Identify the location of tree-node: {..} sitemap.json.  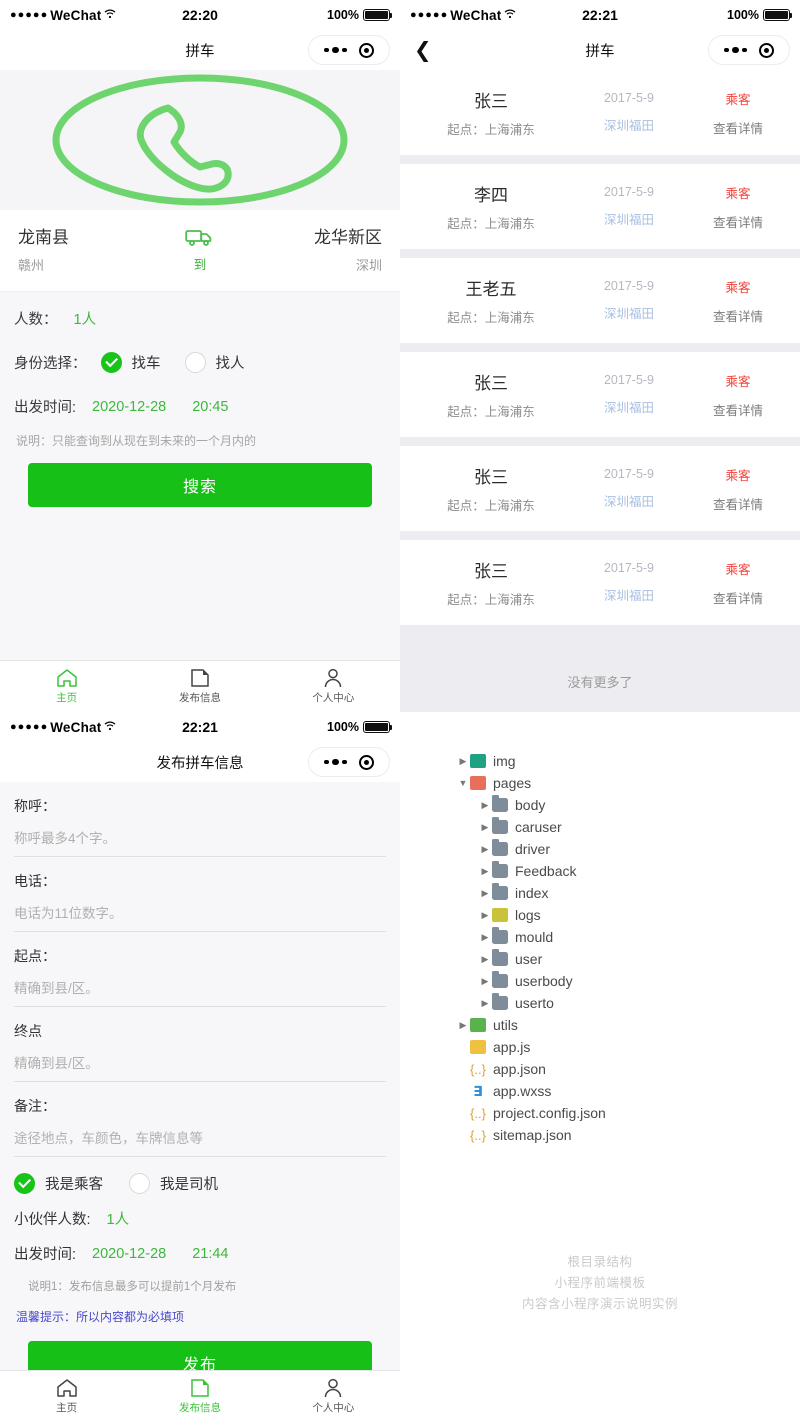
(628, 1135).